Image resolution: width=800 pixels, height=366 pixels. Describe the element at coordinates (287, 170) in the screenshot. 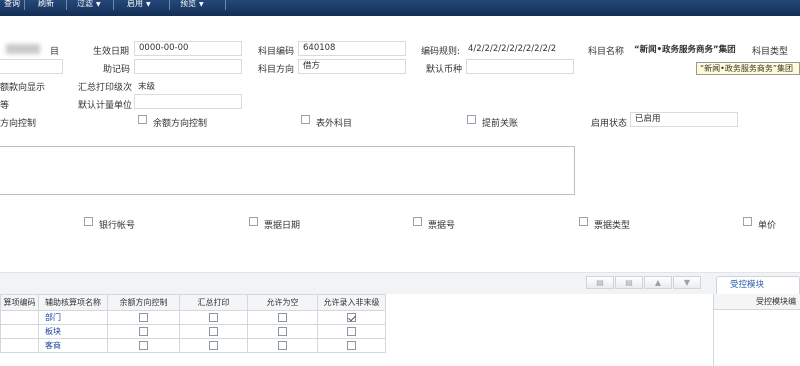

I see `memo-textarea` at that location.